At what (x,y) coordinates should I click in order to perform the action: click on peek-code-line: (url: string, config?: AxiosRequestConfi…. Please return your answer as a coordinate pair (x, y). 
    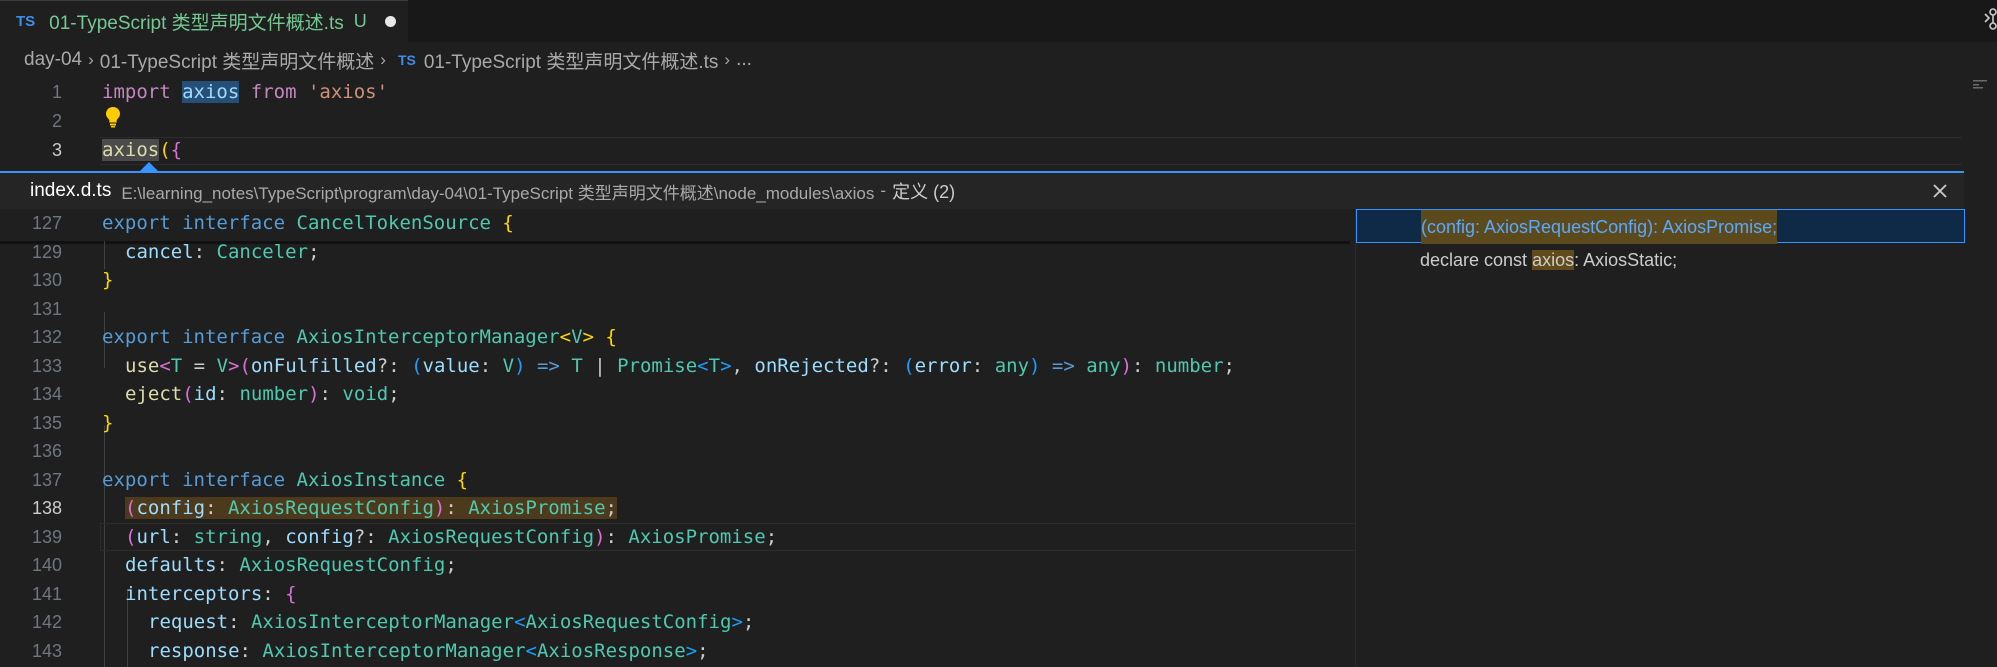
    Looking at the image, I should click on (451, 537).